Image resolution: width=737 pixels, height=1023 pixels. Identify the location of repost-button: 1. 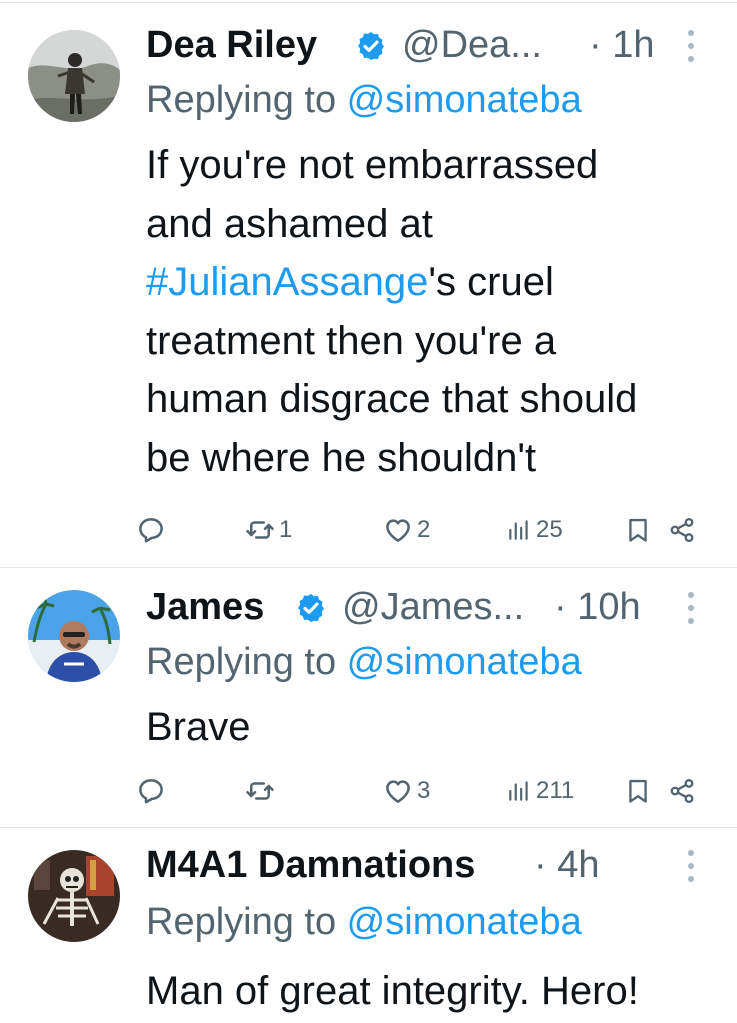
(268, 530).